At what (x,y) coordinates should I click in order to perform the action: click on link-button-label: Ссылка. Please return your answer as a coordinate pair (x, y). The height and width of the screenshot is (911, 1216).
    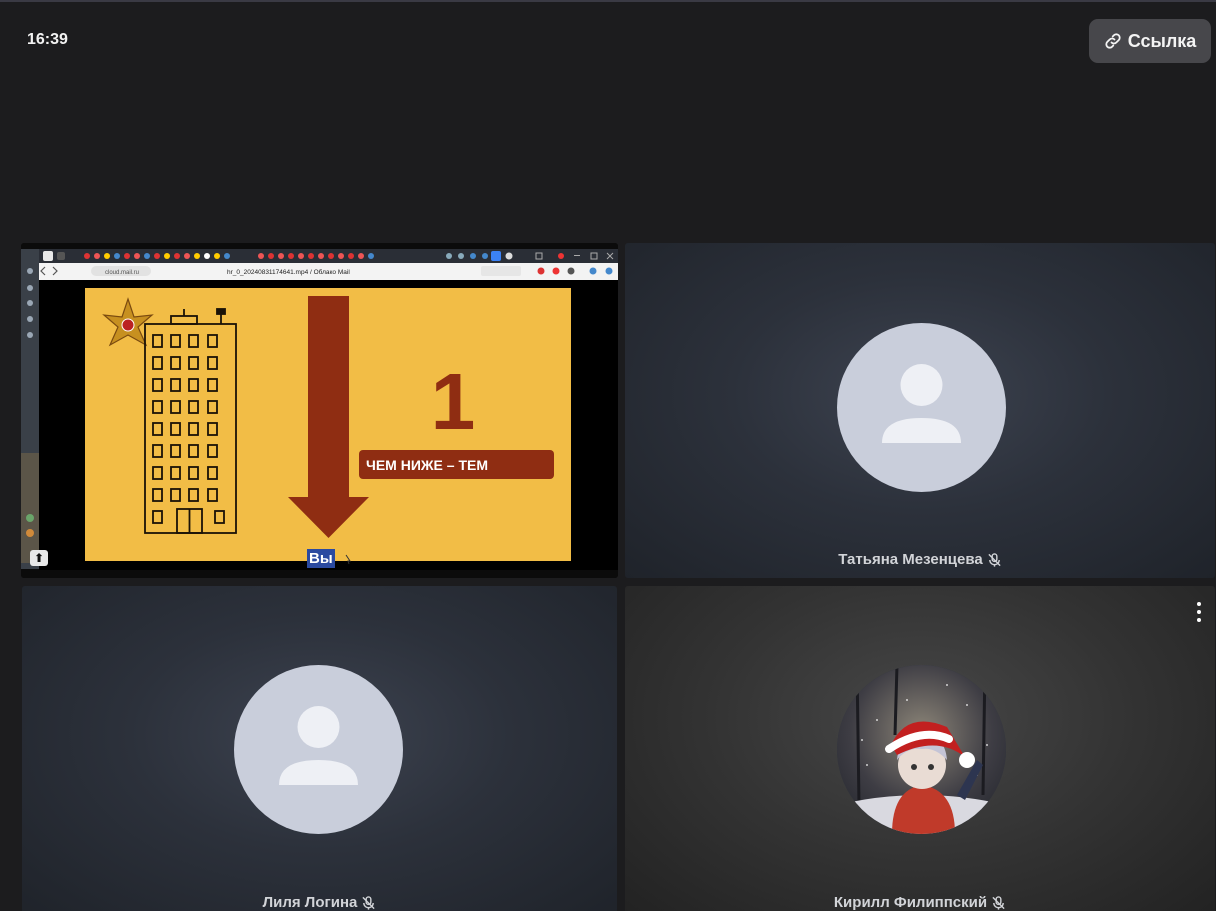
    Looking at the image, I should click on (1162, 40).